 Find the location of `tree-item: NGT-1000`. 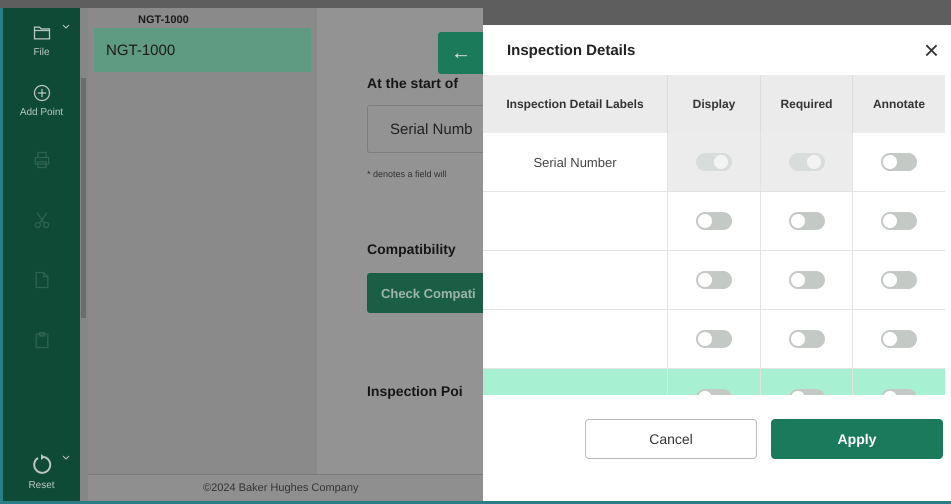

tree-item: NGT-1000 is located at coordinates (202, 50).